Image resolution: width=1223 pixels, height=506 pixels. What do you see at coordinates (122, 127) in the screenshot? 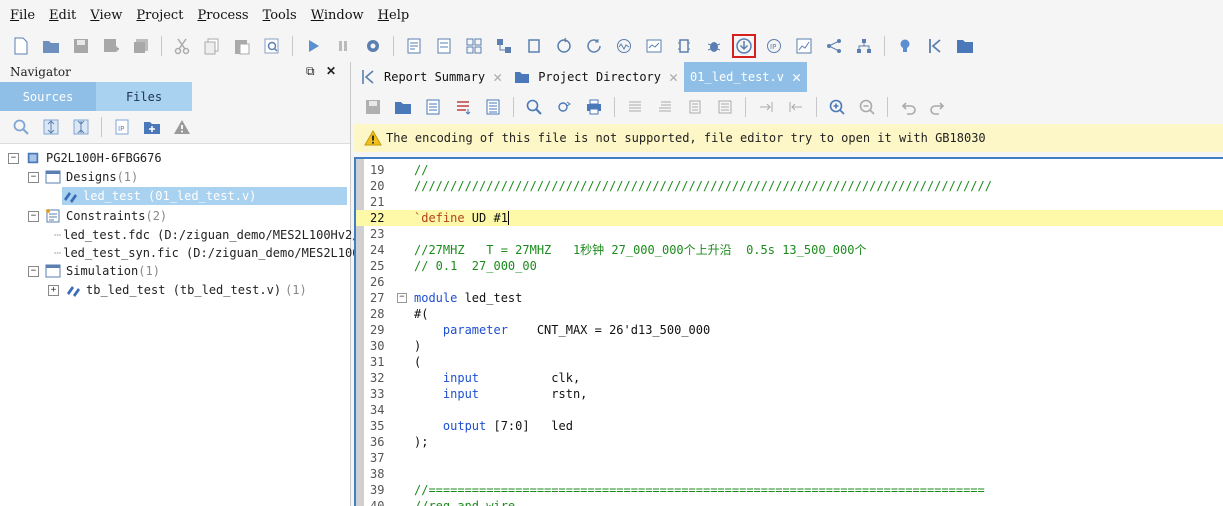
I see `ip-file-icon: IP` at bounding box center [122, 127].